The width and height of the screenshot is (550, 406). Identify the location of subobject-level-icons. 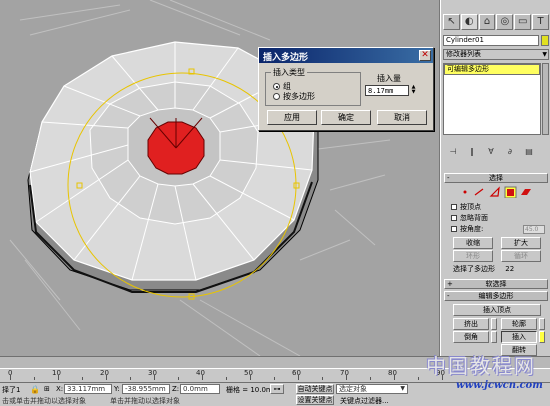
(501, 192).